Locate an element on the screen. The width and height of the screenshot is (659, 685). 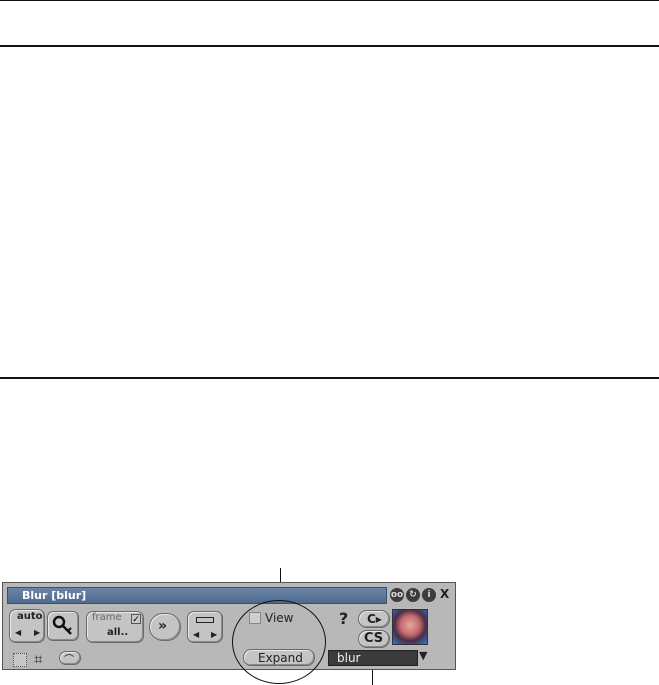
process-button: » is located at coordinates (165, 627).